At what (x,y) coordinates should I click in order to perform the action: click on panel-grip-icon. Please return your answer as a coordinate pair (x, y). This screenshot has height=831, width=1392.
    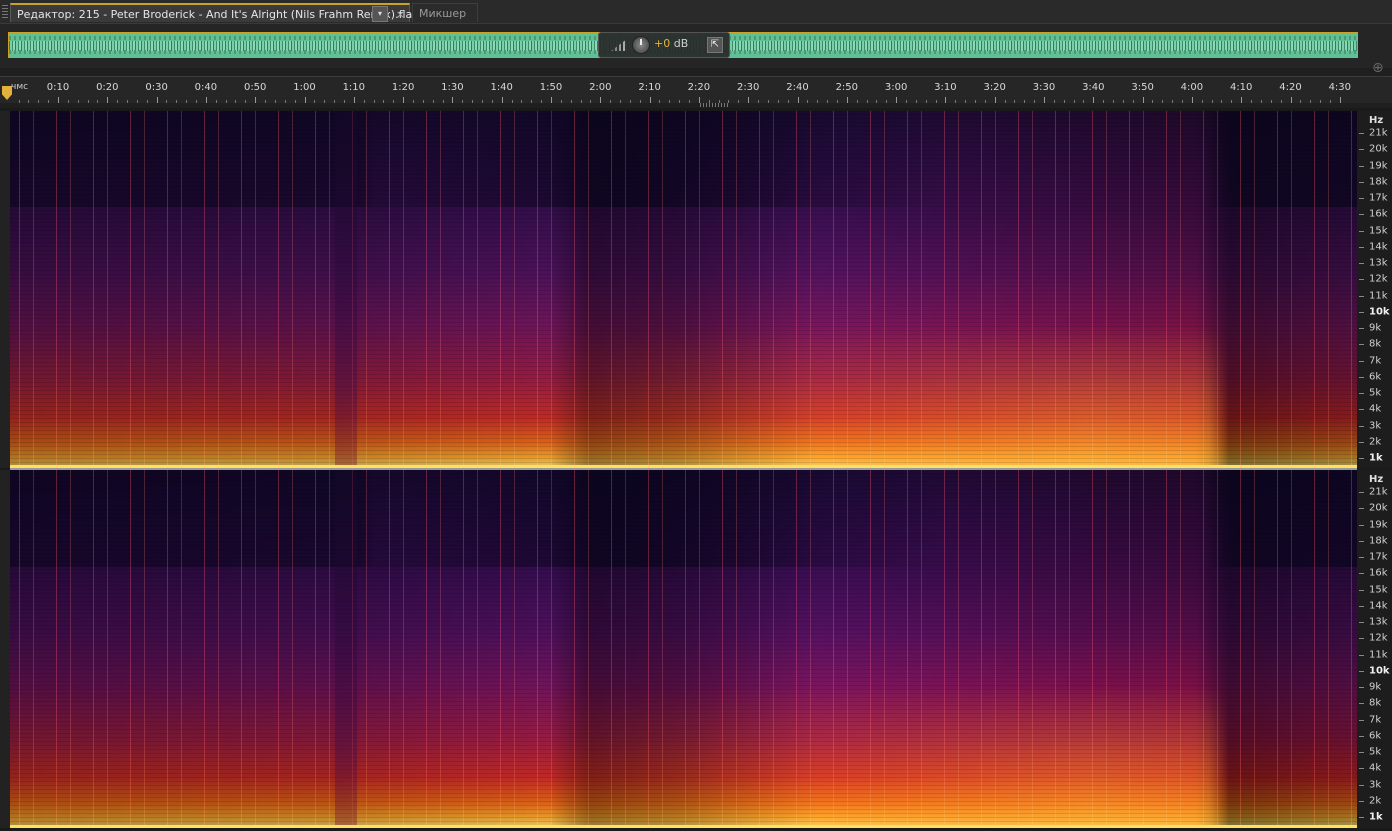
    Looking at the image, I should click on (5, 11).